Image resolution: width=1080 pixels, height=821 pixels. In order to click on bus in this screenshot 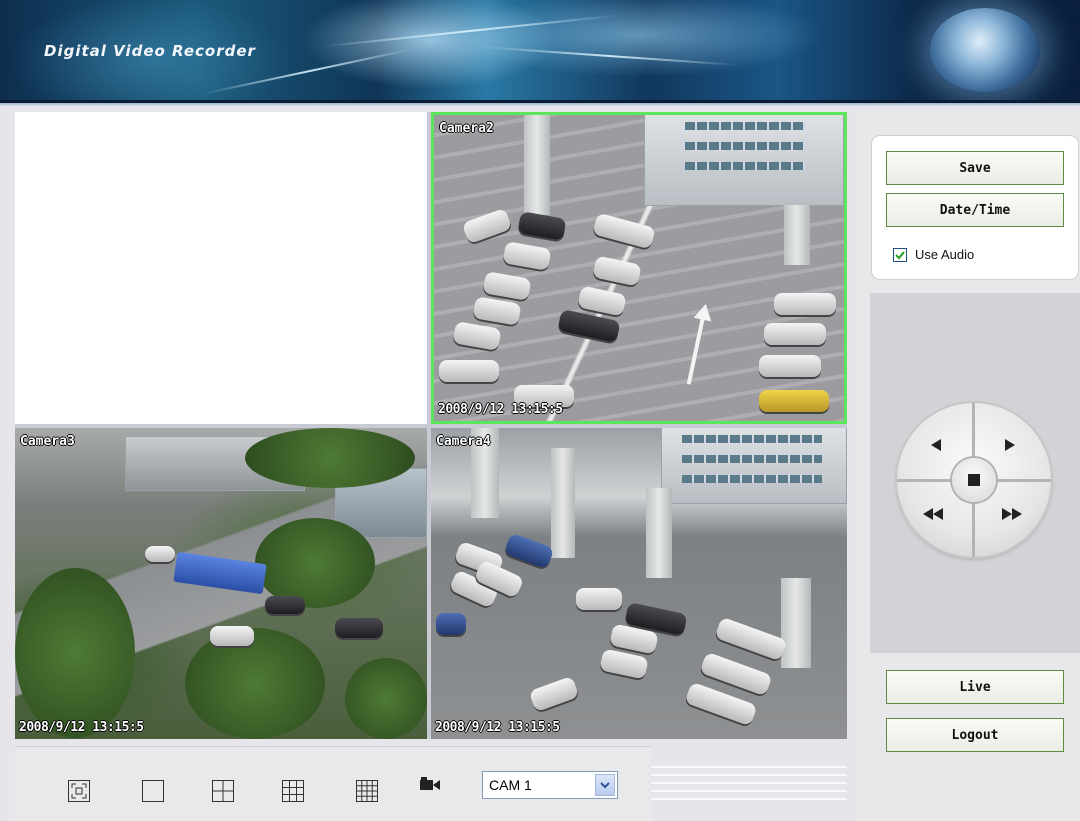, I will do `click(220, 573)`.